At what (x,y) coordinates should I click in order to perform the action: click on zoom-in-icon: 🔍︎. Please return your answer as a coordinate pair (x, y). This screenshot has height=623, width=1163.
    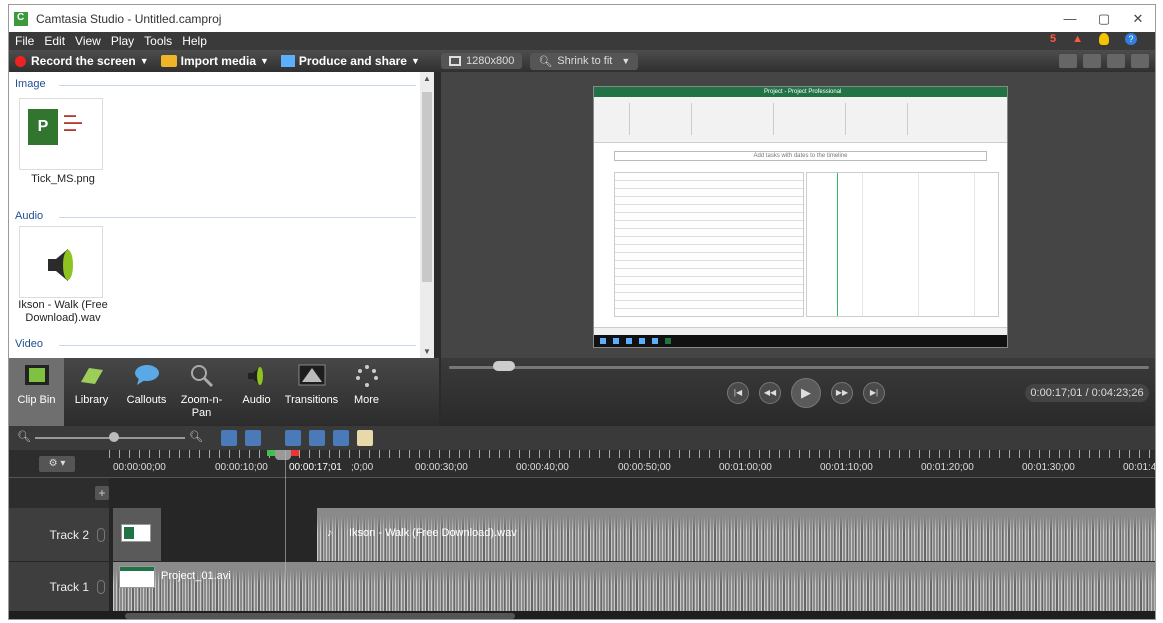
    Looking at the image, I should click on (196, 436).